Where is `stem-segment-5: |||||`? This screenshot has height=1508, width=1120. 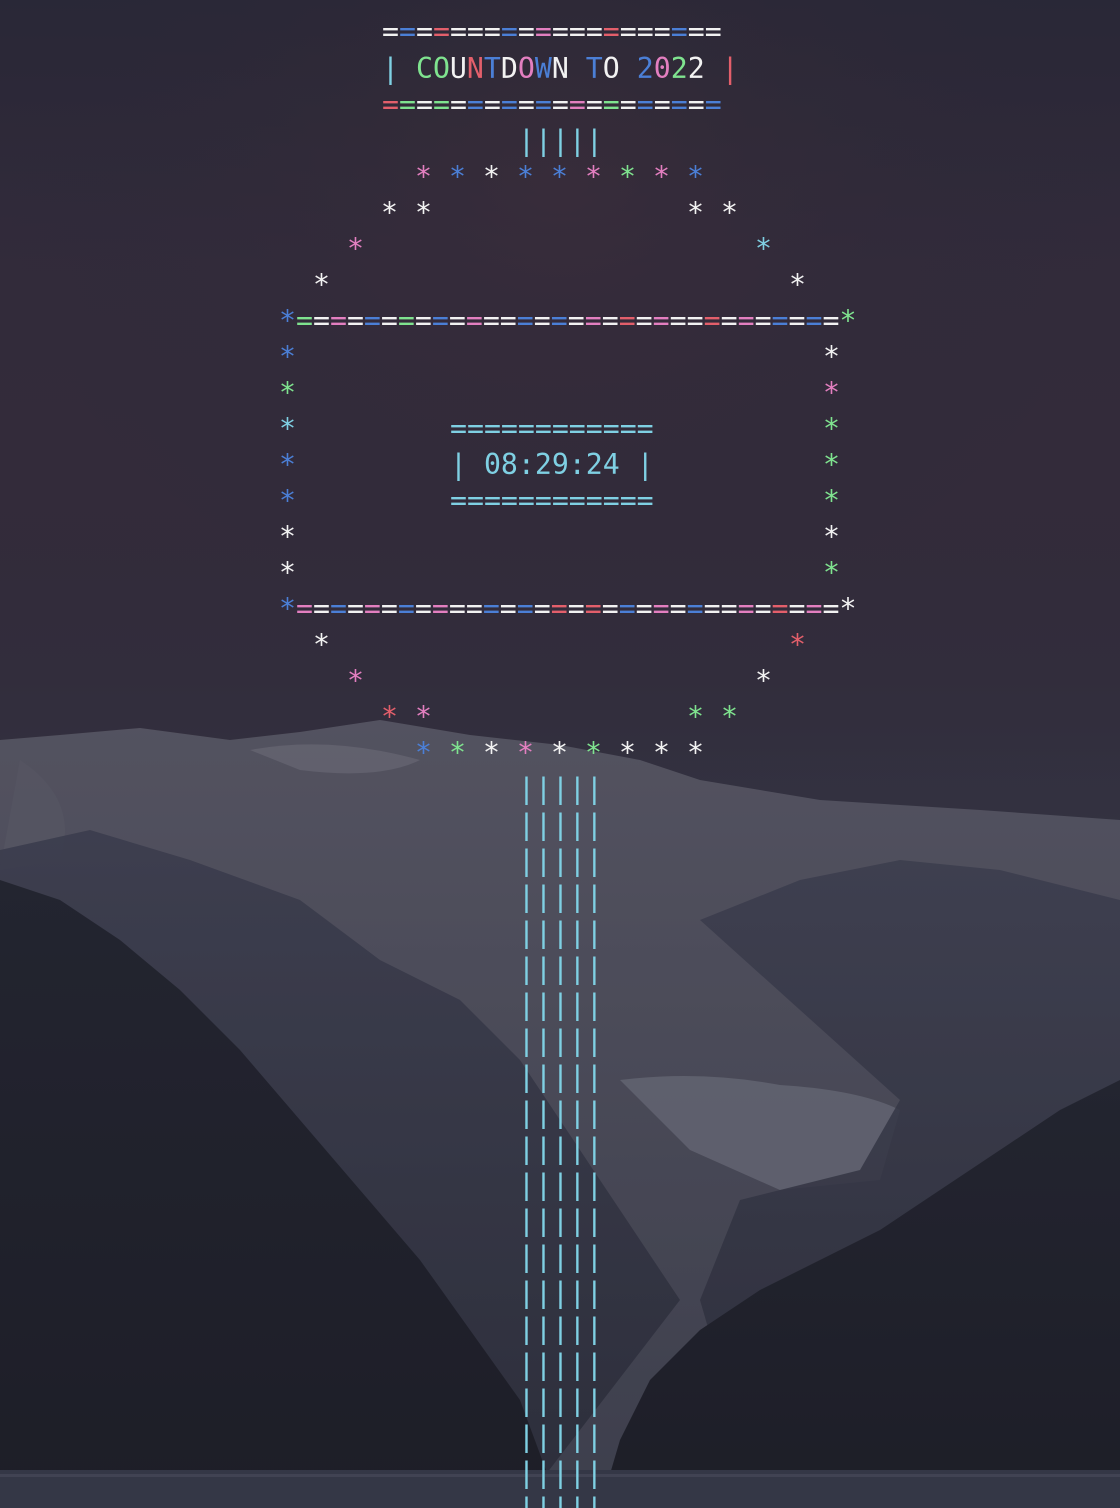 stem-segment-5: ||||| is located at coordinates (560, 968).